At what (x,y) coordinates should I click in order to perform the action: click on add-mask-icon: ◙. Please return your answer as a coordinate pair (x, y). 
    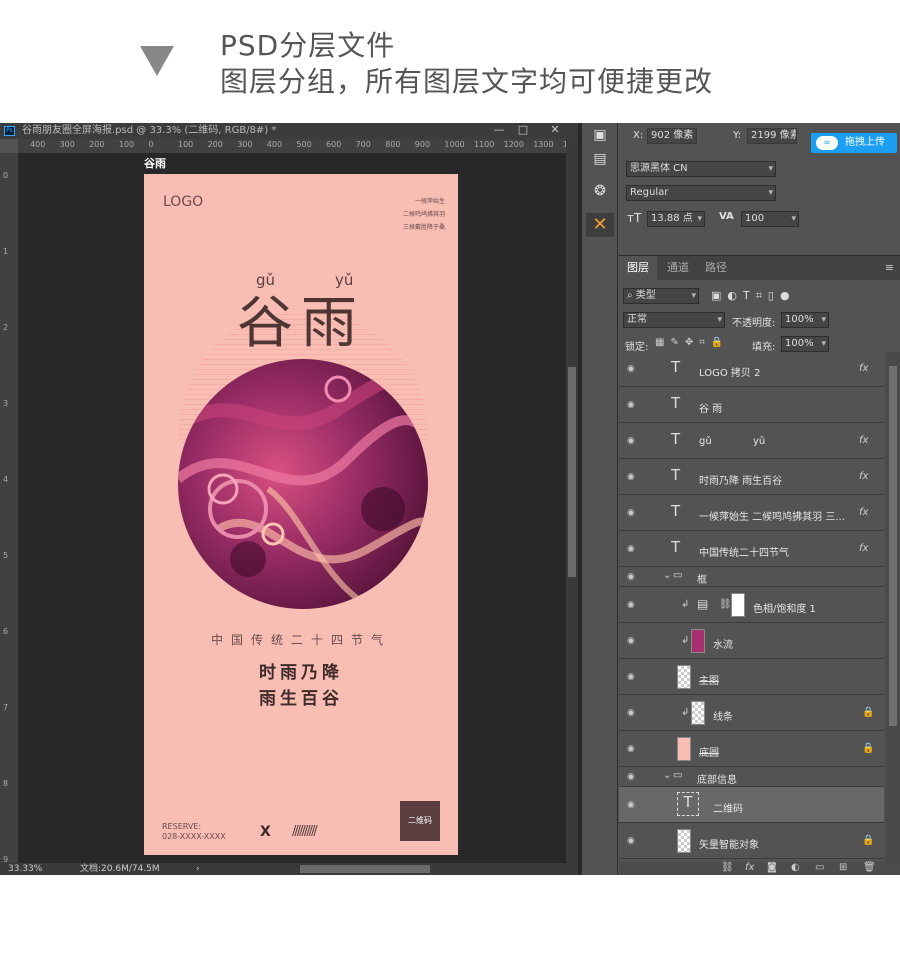
    Looking at the image, I should click on (772, 867).